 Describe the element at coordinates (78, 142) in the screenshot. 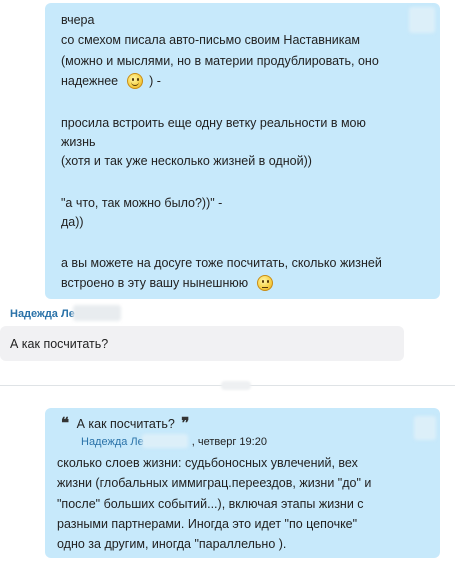

I see `message-line: жизнь` at that location.